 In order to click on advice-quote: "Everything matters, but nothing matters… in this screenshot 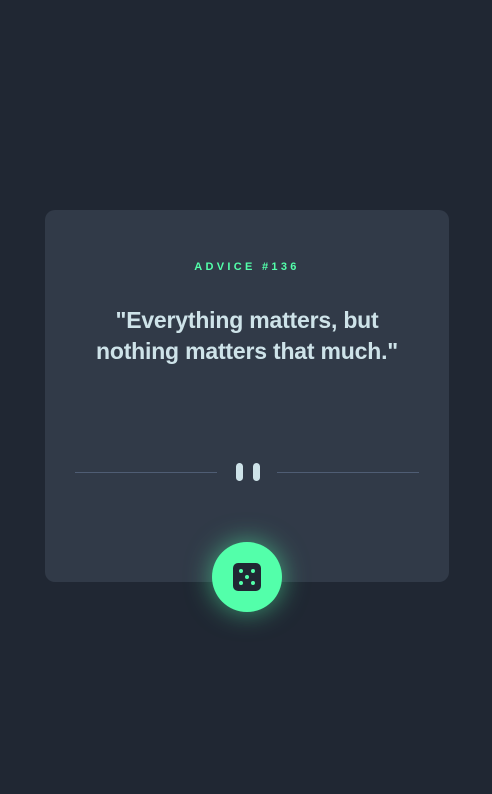, I will do `click(247, 335)`.